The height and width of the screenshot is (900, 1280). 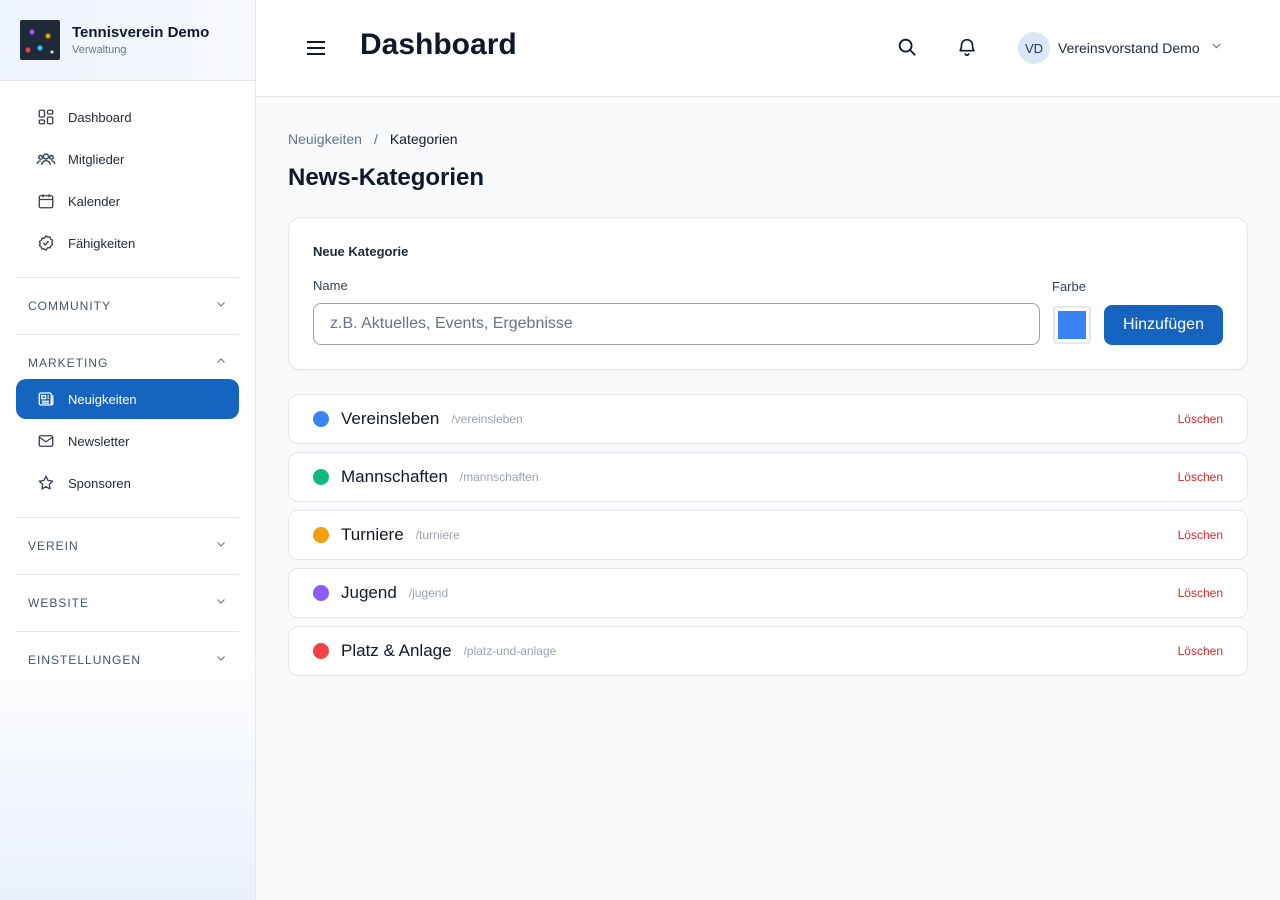 What do you see at coordinates (330, 285) in the screenshot?
I see `name-label: Name` at bounding box center [330, 285].